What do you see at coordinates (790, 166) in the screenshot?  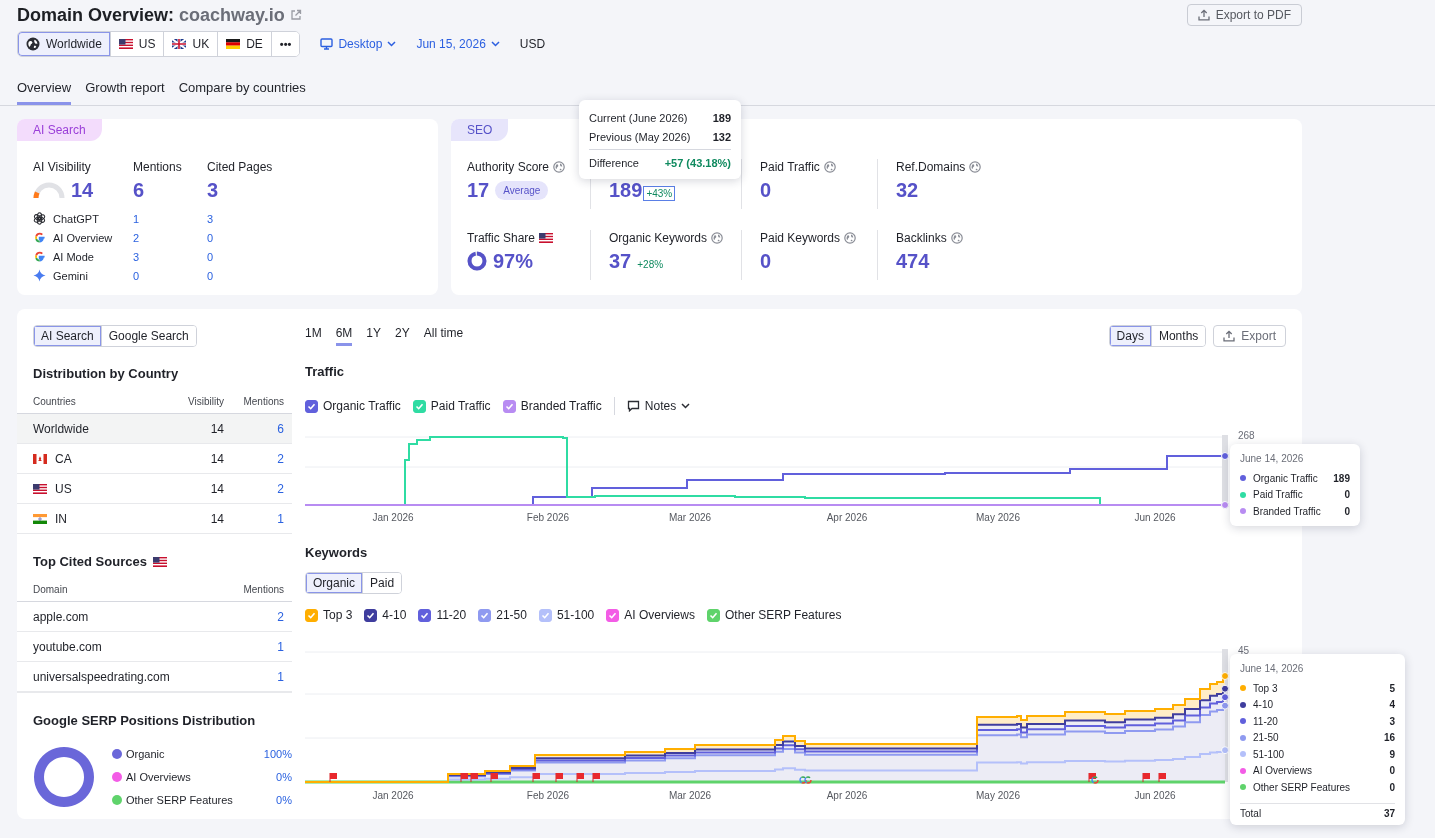 I see `metric-label: Paid Traffic` at bounding box center [790, 166].